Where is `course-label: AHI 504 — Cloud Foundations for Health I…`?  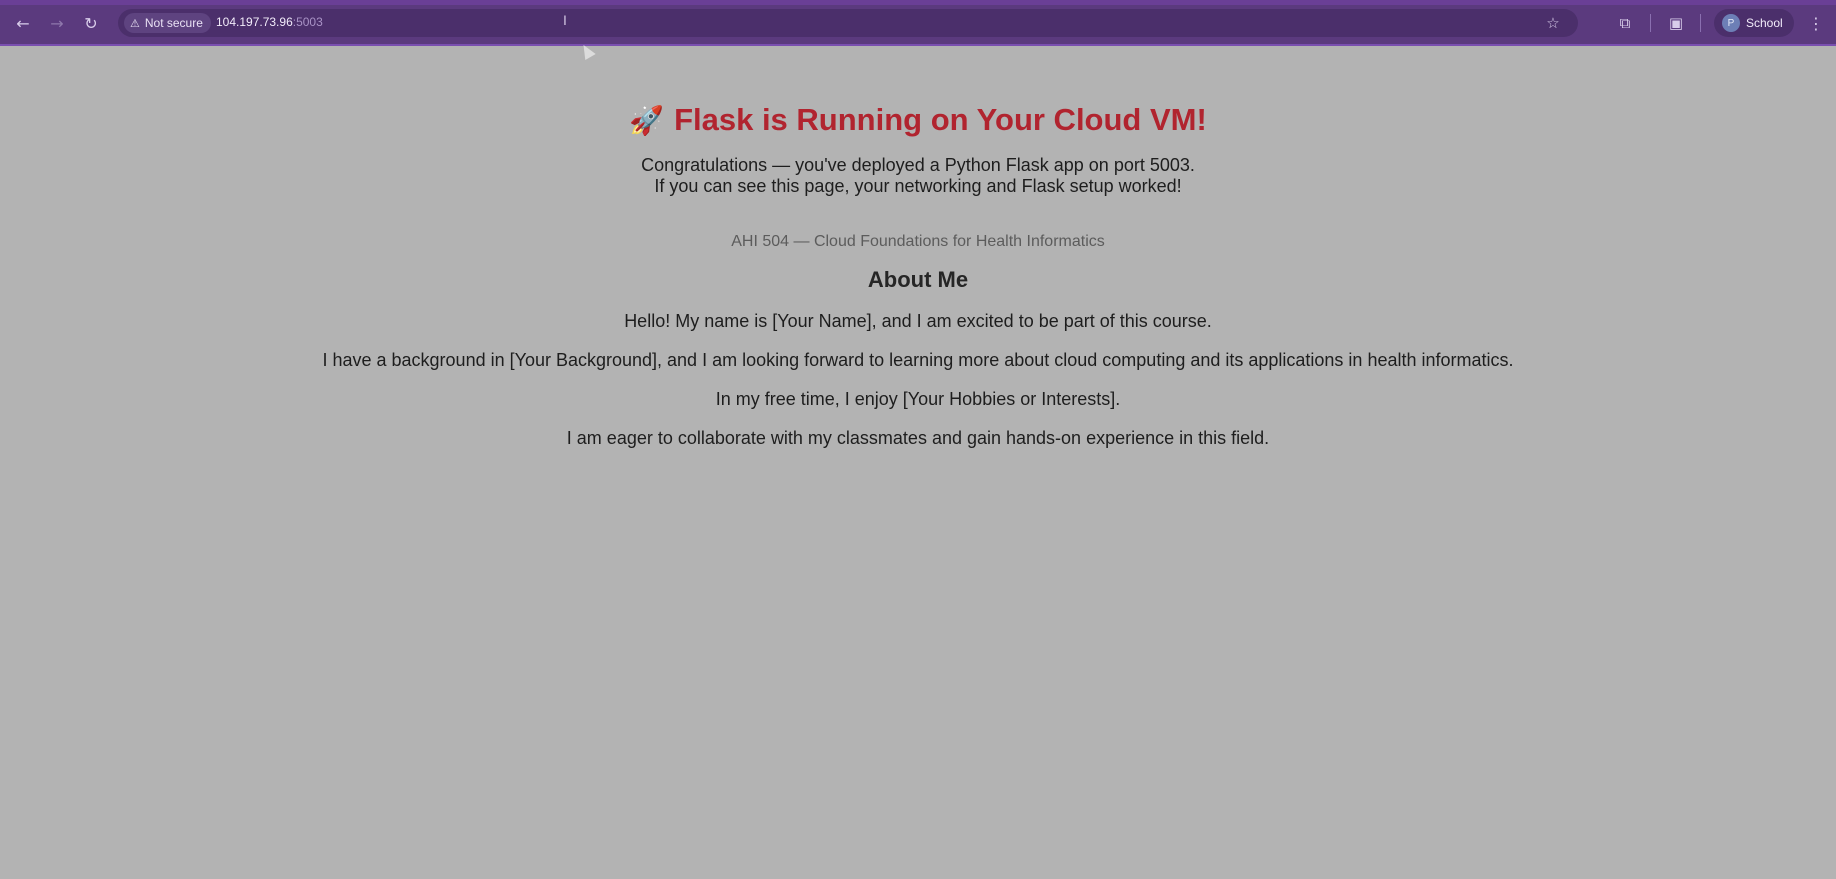
course-label: AHI 504 — Cloud Foundations for Health I… is located at coordinates (918, 241).